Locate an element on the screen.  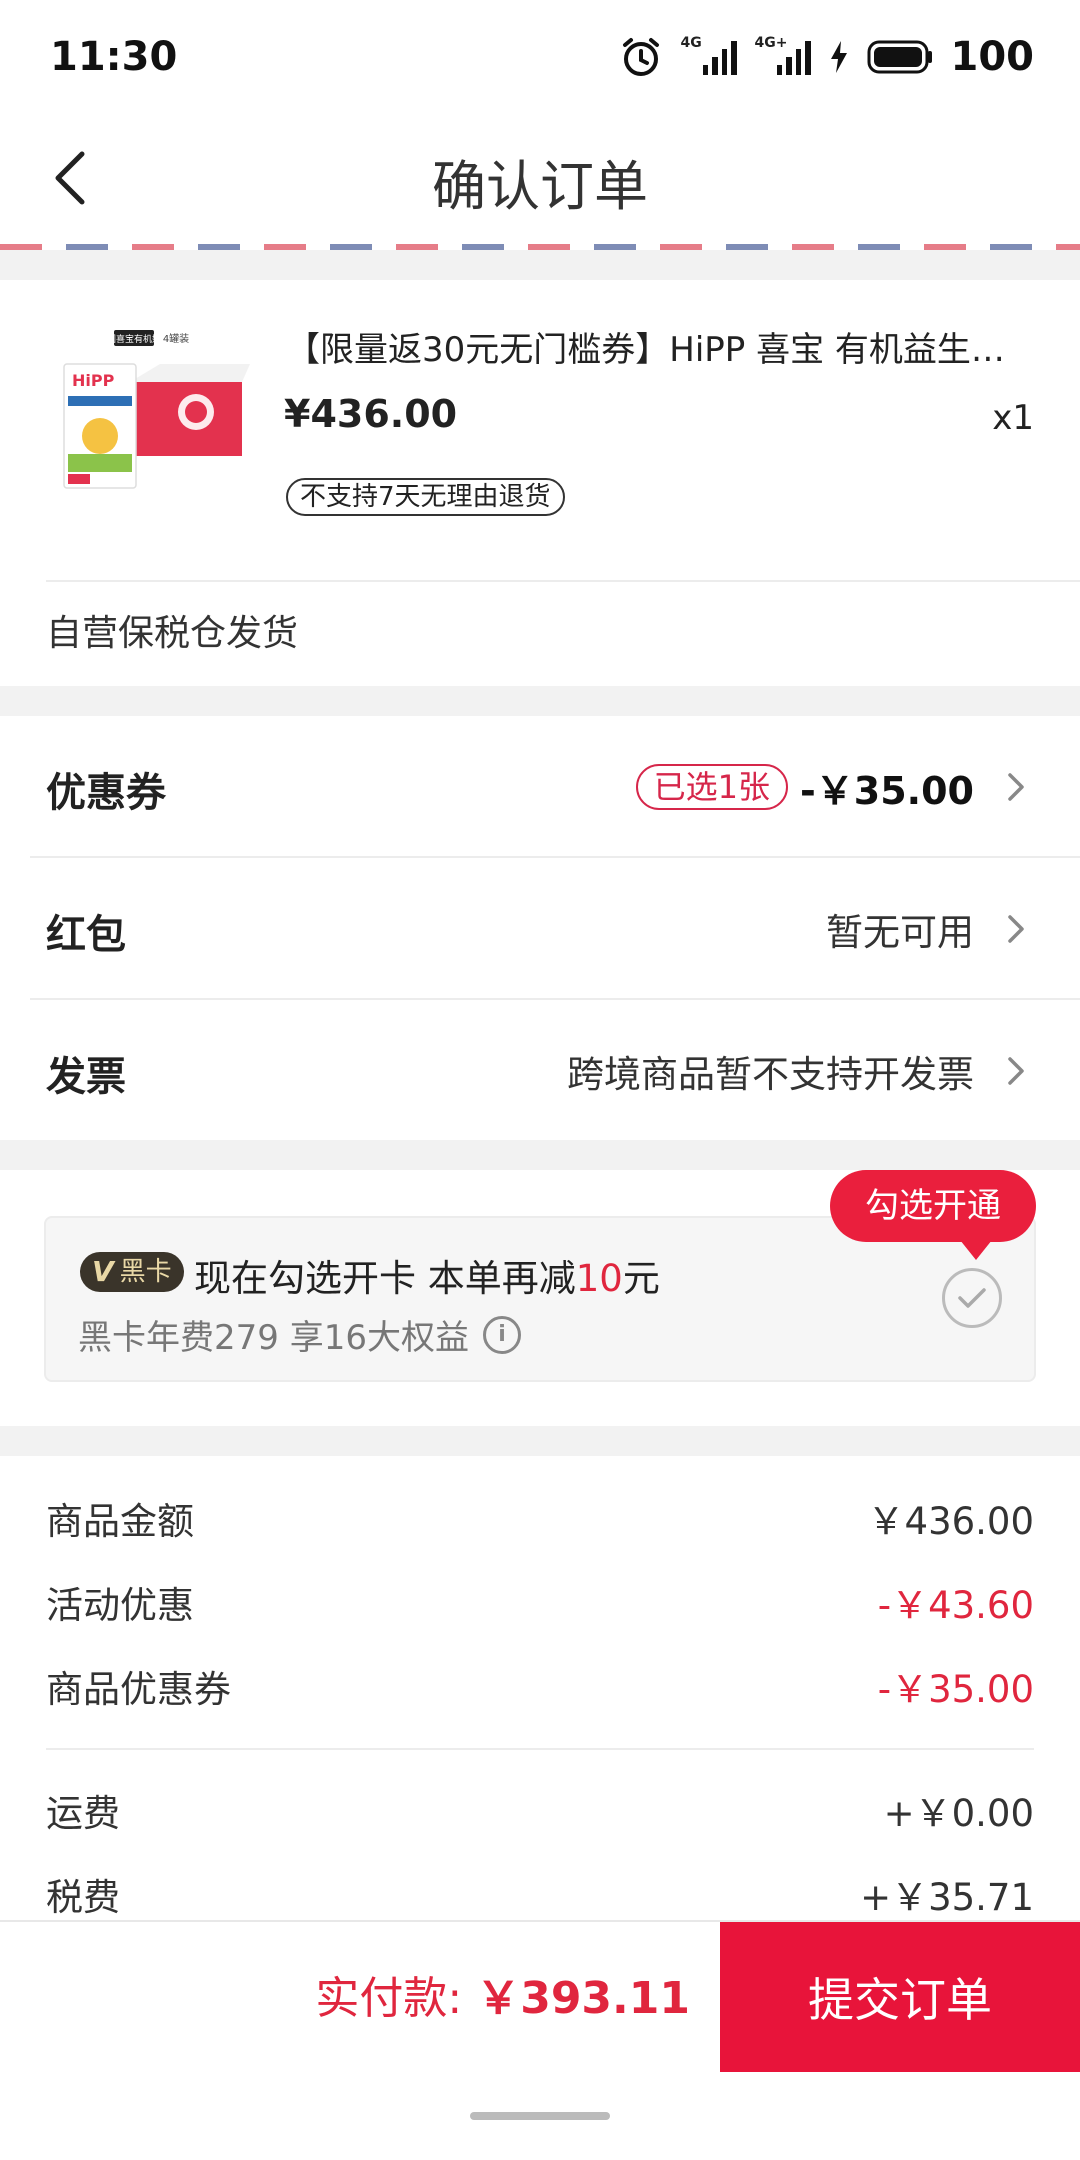
home-indicator is located at coordinates (540, 2116).